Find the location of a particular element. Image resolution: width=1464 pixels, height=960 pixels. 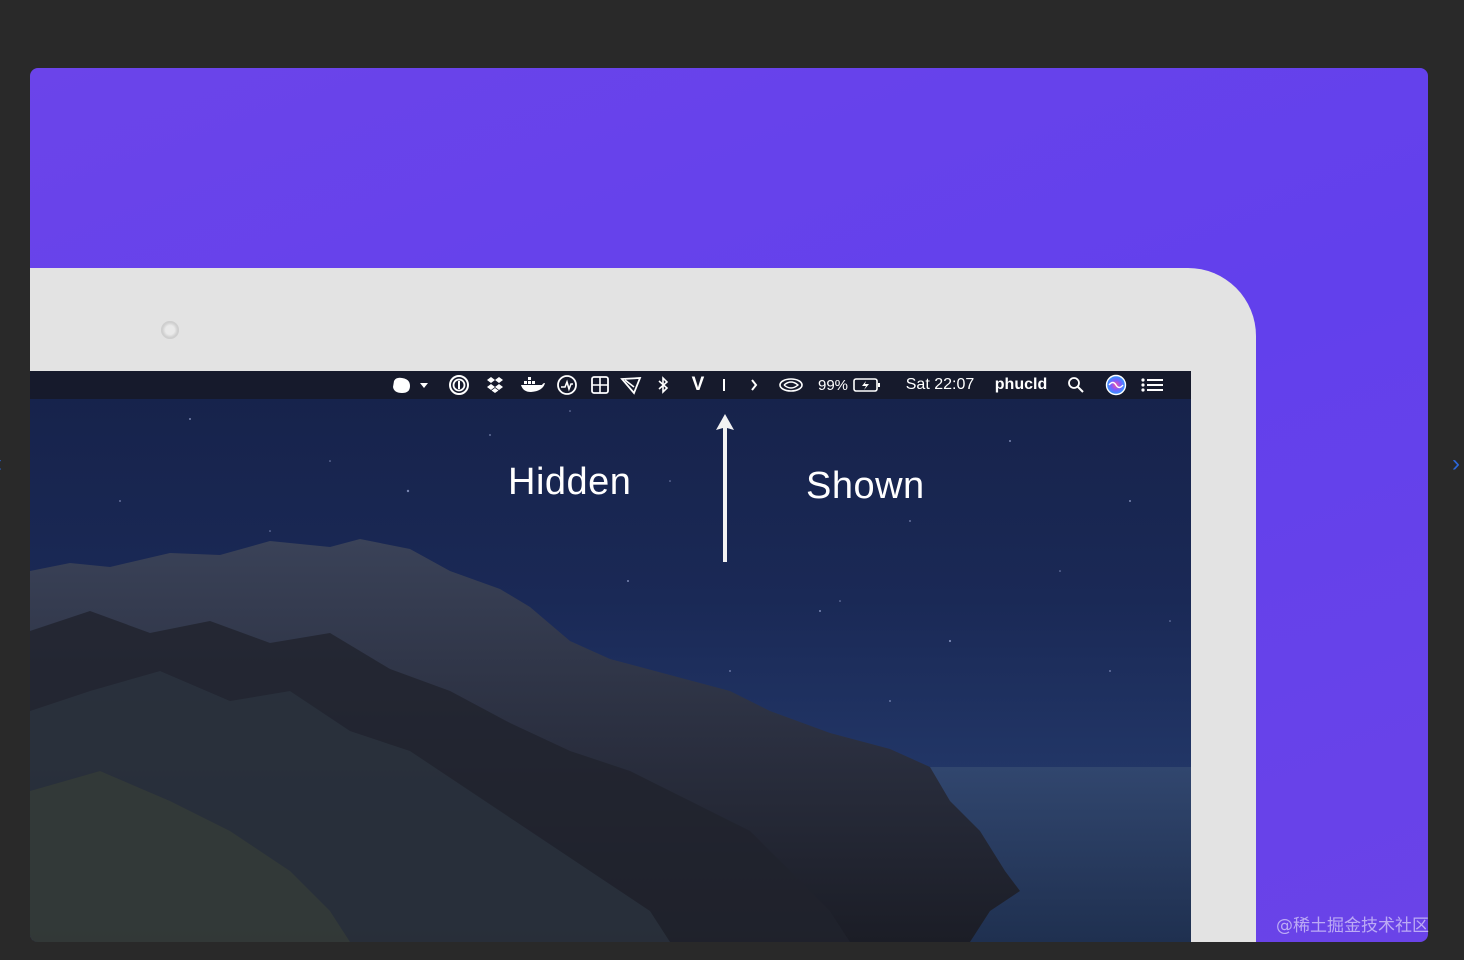

cloud-sync-icon is located at coordinates (791, 385).